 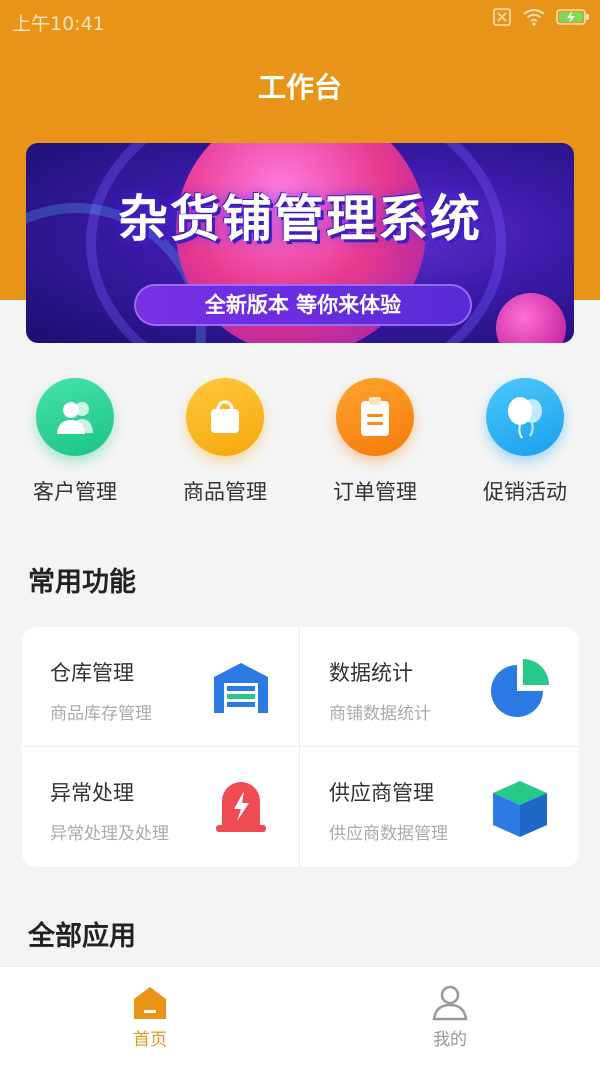 I want to click on quick-action-orders: 订单管理, so click(x=375, y=442).